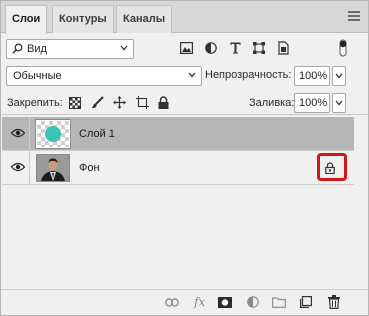 The width and height of the screenshot is (369, 316). I want to click on image-filter-icon, so click(186, 48).